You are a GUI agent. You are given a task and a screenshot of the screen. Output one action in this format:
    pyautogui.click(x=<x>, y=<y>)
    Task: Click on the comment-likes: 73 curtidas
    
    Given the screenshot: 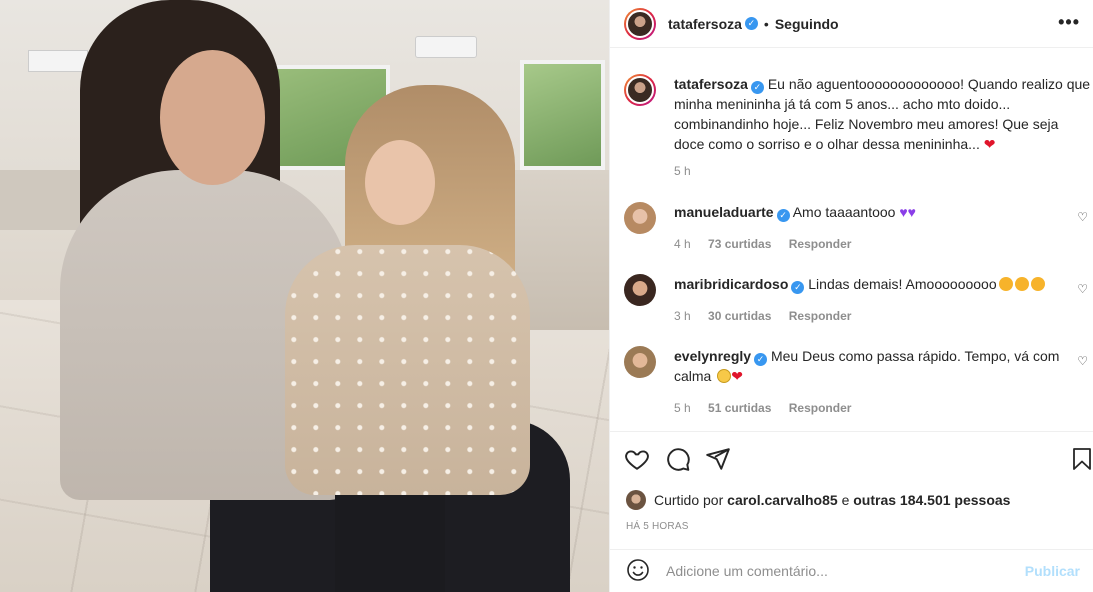 What is the action you would take?
    pyautogui.click(x=739, y=244)
    